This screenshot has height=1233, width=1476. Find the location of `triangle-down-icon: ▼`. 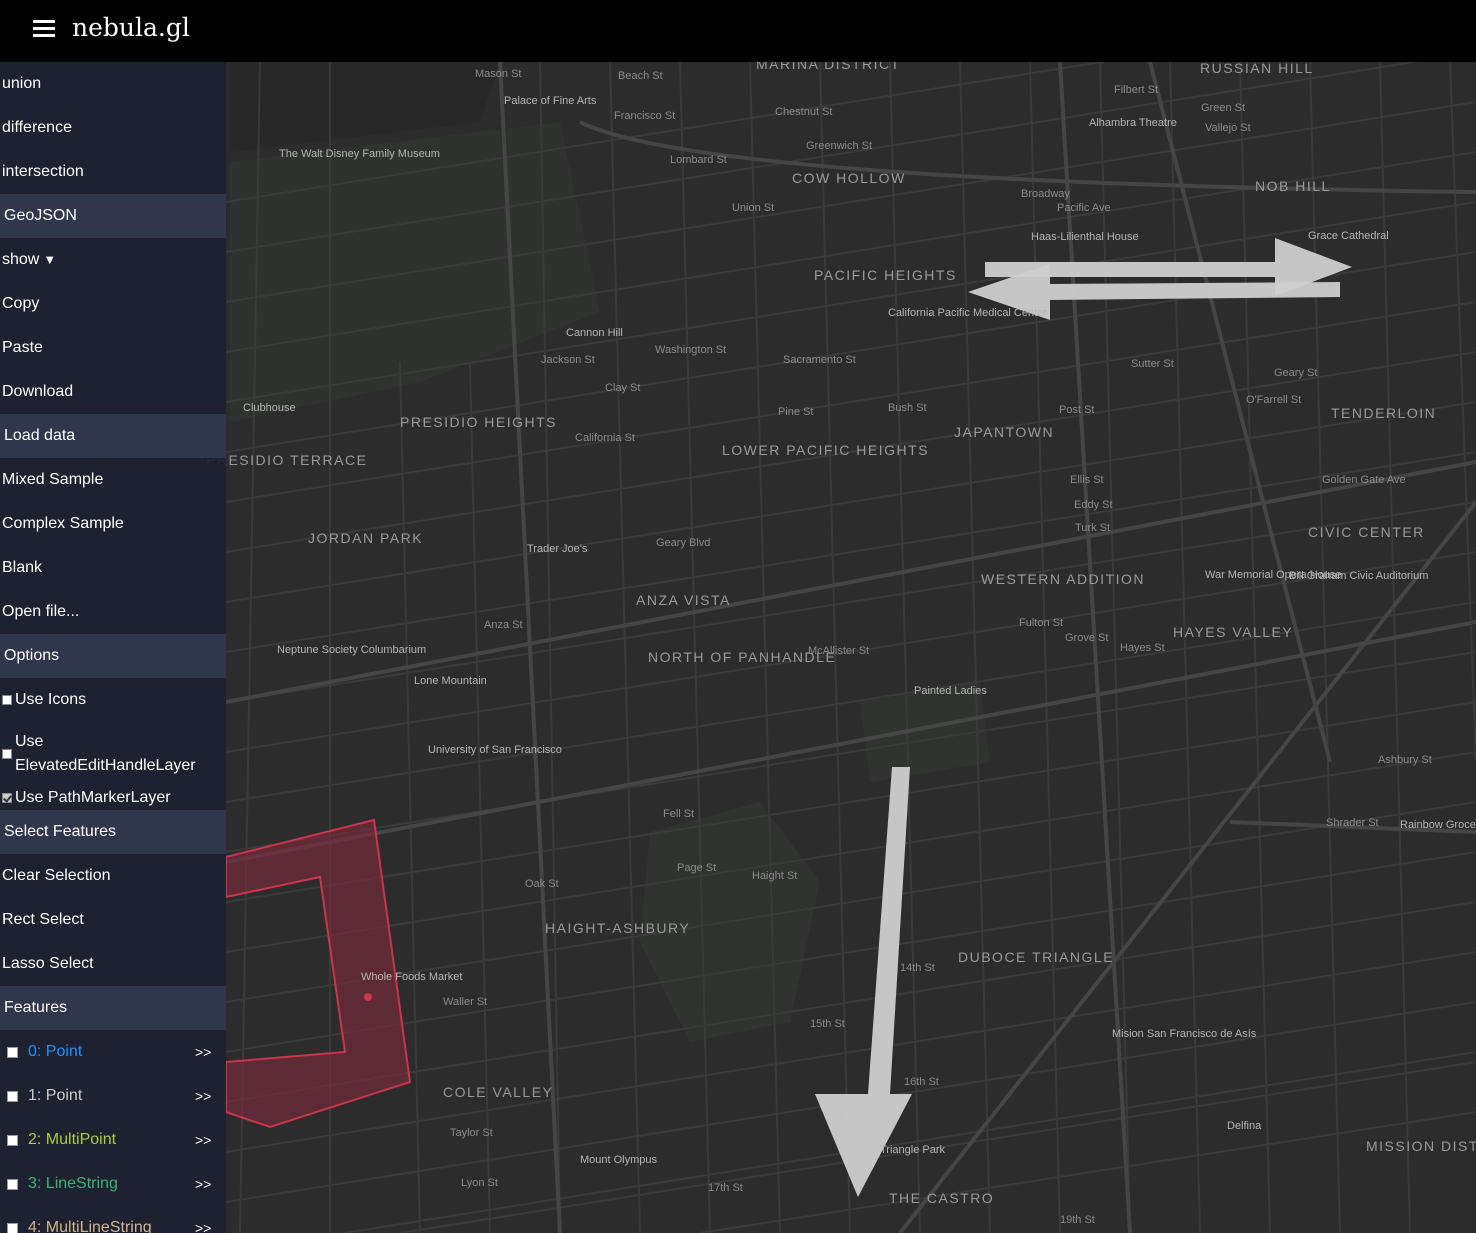

triangle-down-icon: ▼ is located at coordinates (50, 259).